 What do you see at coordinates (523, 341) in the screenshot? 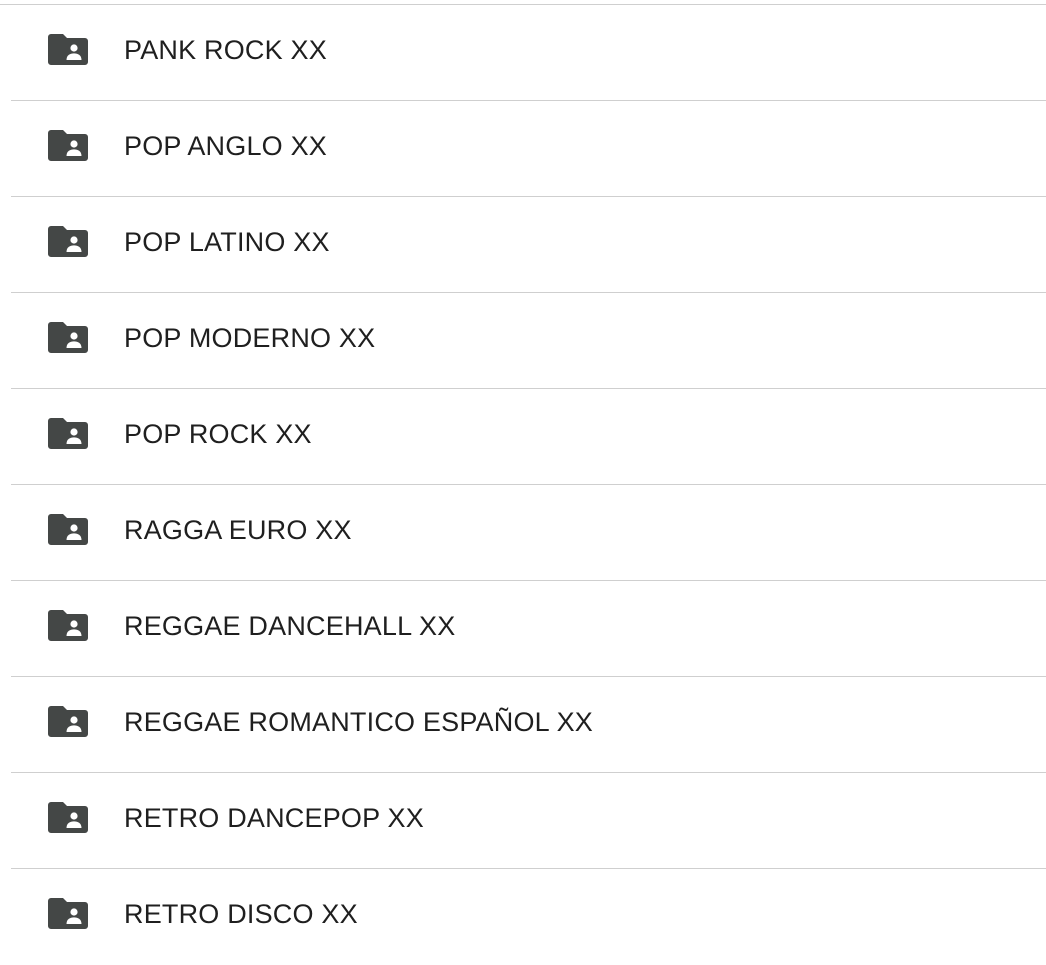
I see `folder-row: POP MODERNO XX` at bounding box center [523, 341].